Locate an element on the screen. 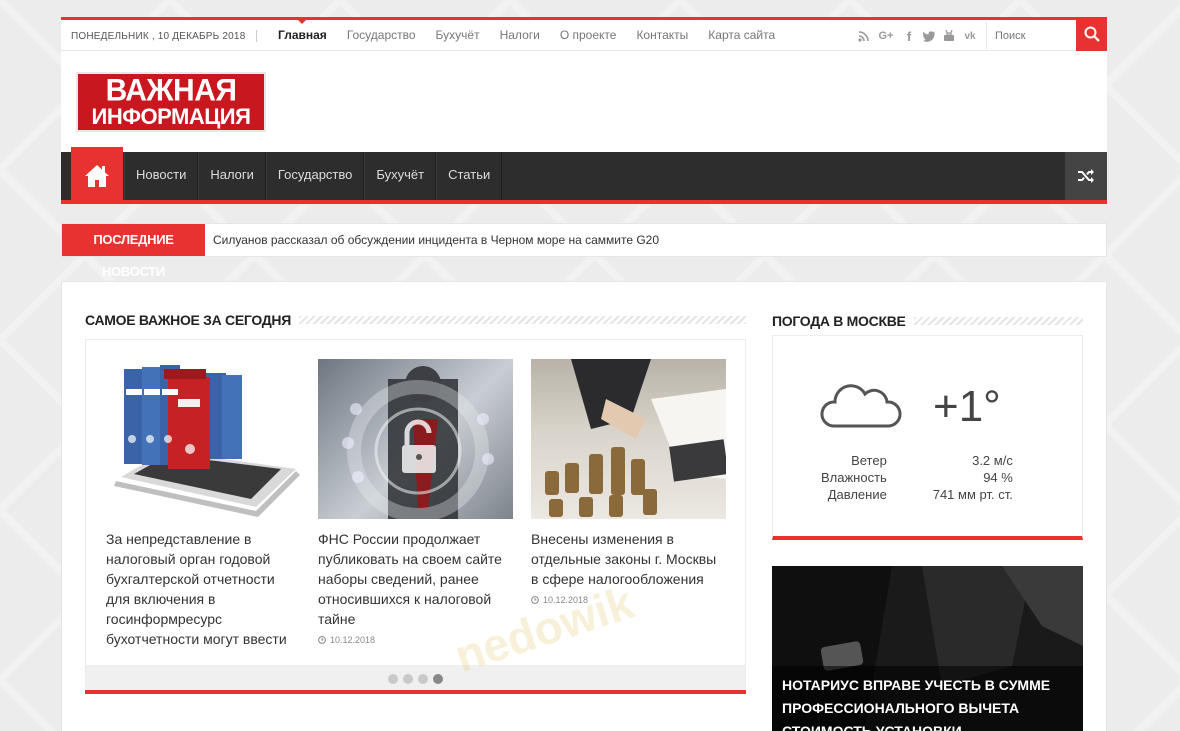 This screenshot has width=1180, height=731. weather-title-text: ПОГОДА В МОСКВЕ is located at coordinates (839, 321).